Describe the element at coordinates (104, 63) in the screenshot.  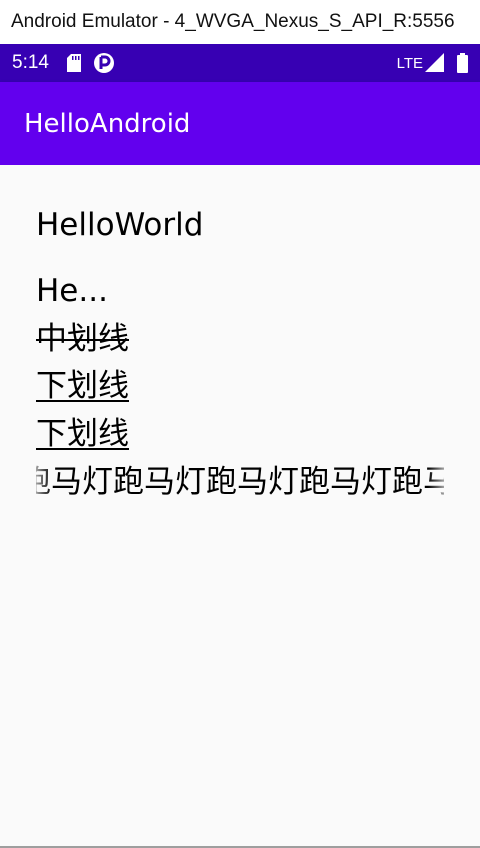
I see `play-protect-icon` at that location.